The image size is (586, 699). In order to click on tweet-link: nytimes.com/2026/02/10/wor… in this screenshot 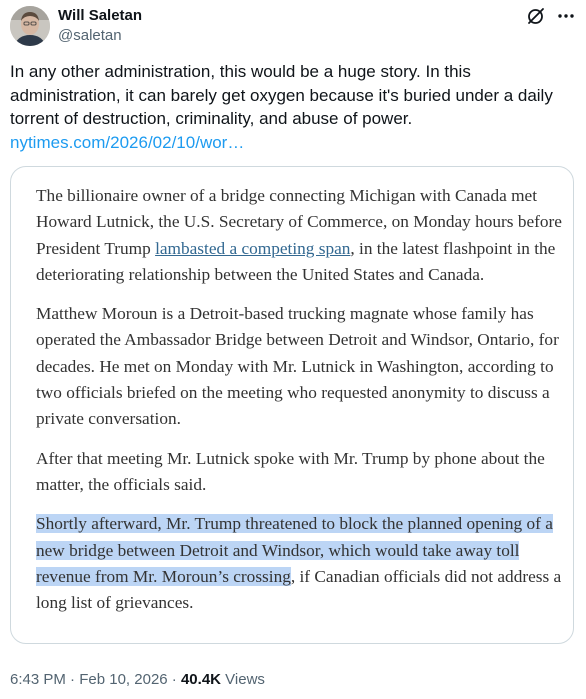, I will do `click(290, 143)`.